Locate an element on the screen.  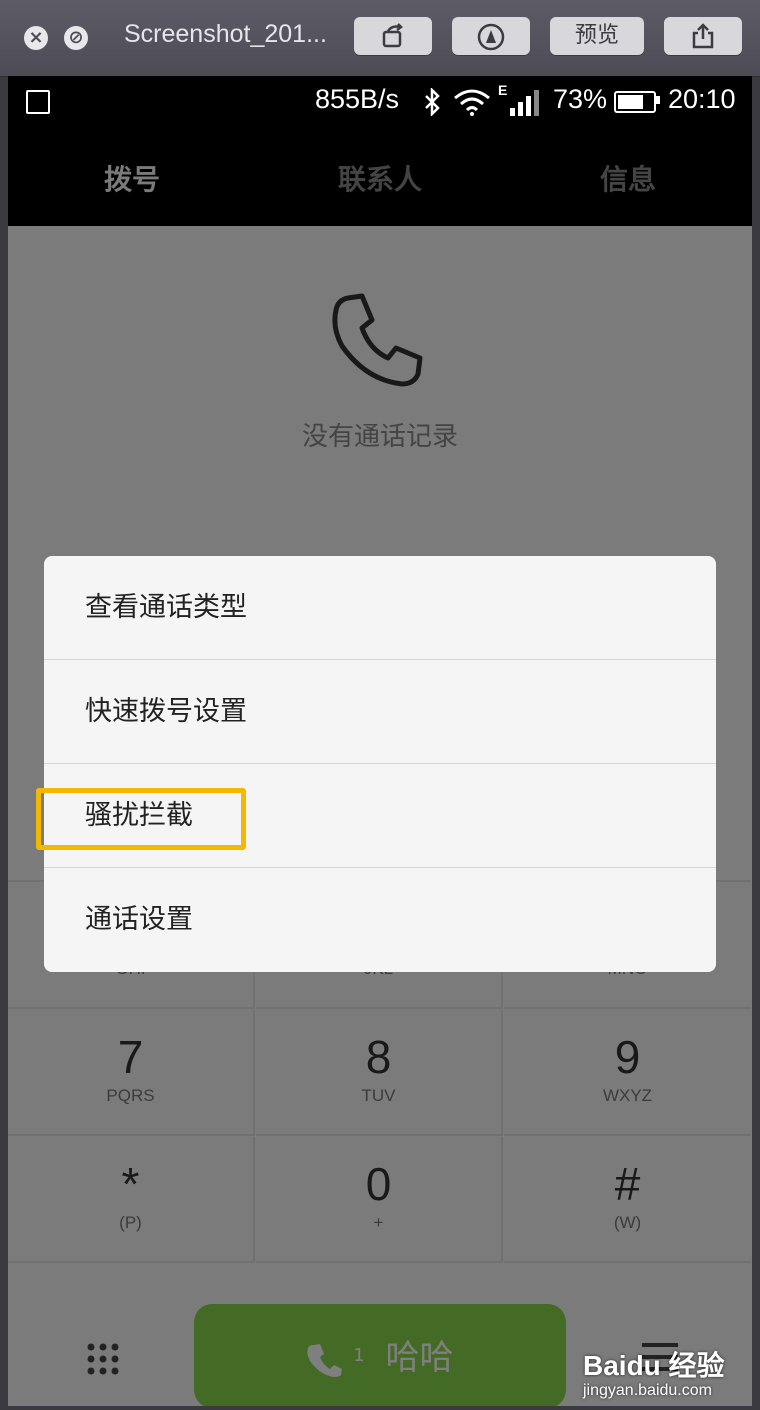
close-icon: × is located at coordinates (36, 38).